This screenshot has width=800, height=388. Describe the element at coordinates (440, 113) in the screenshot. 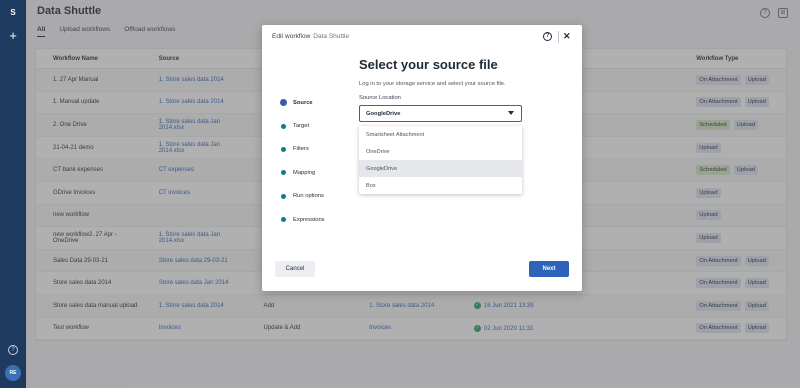

I see `source-location-select: GoogleDrive` at that location.